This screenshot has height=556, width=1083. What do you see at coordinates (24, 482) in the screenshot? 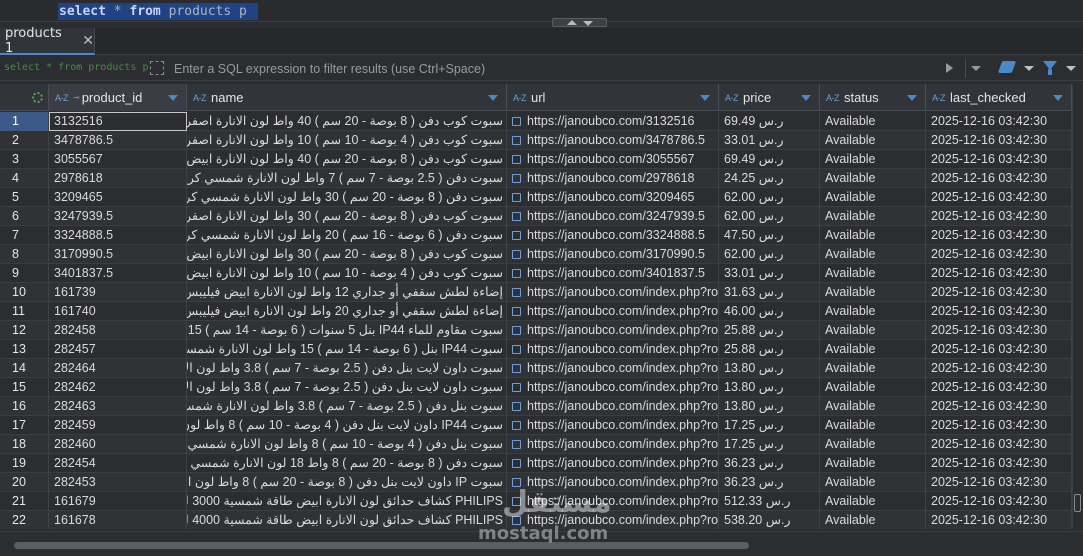
I see `row-number: 20` at bounding box center [24, 482].